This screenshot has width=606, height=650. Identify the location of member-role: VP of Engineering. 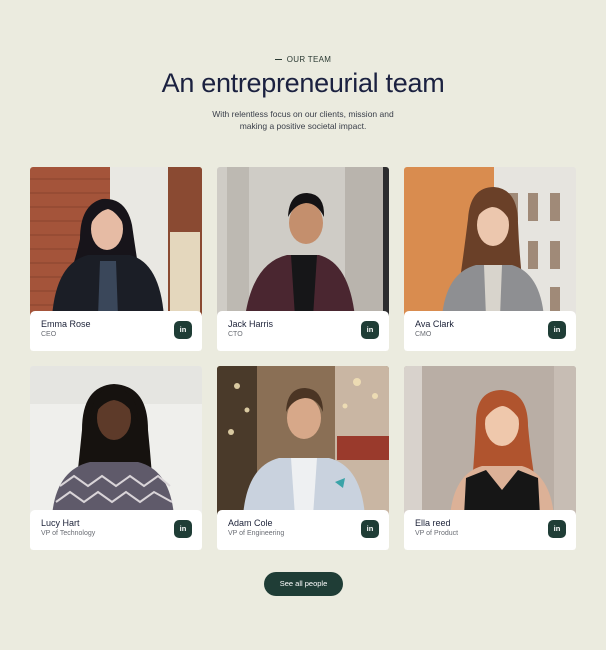
(256, 533).